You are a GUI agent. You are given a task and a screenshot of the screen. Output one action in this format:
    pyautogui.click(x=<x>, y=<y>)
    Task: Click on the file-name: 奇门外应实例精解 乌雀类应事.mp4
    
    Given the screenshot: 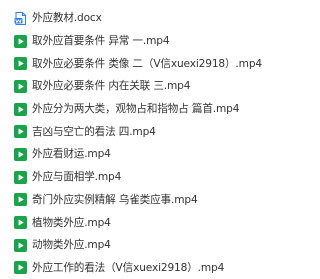 What is the action you would take?
    pyautogui.click(x=115, y=199)
    